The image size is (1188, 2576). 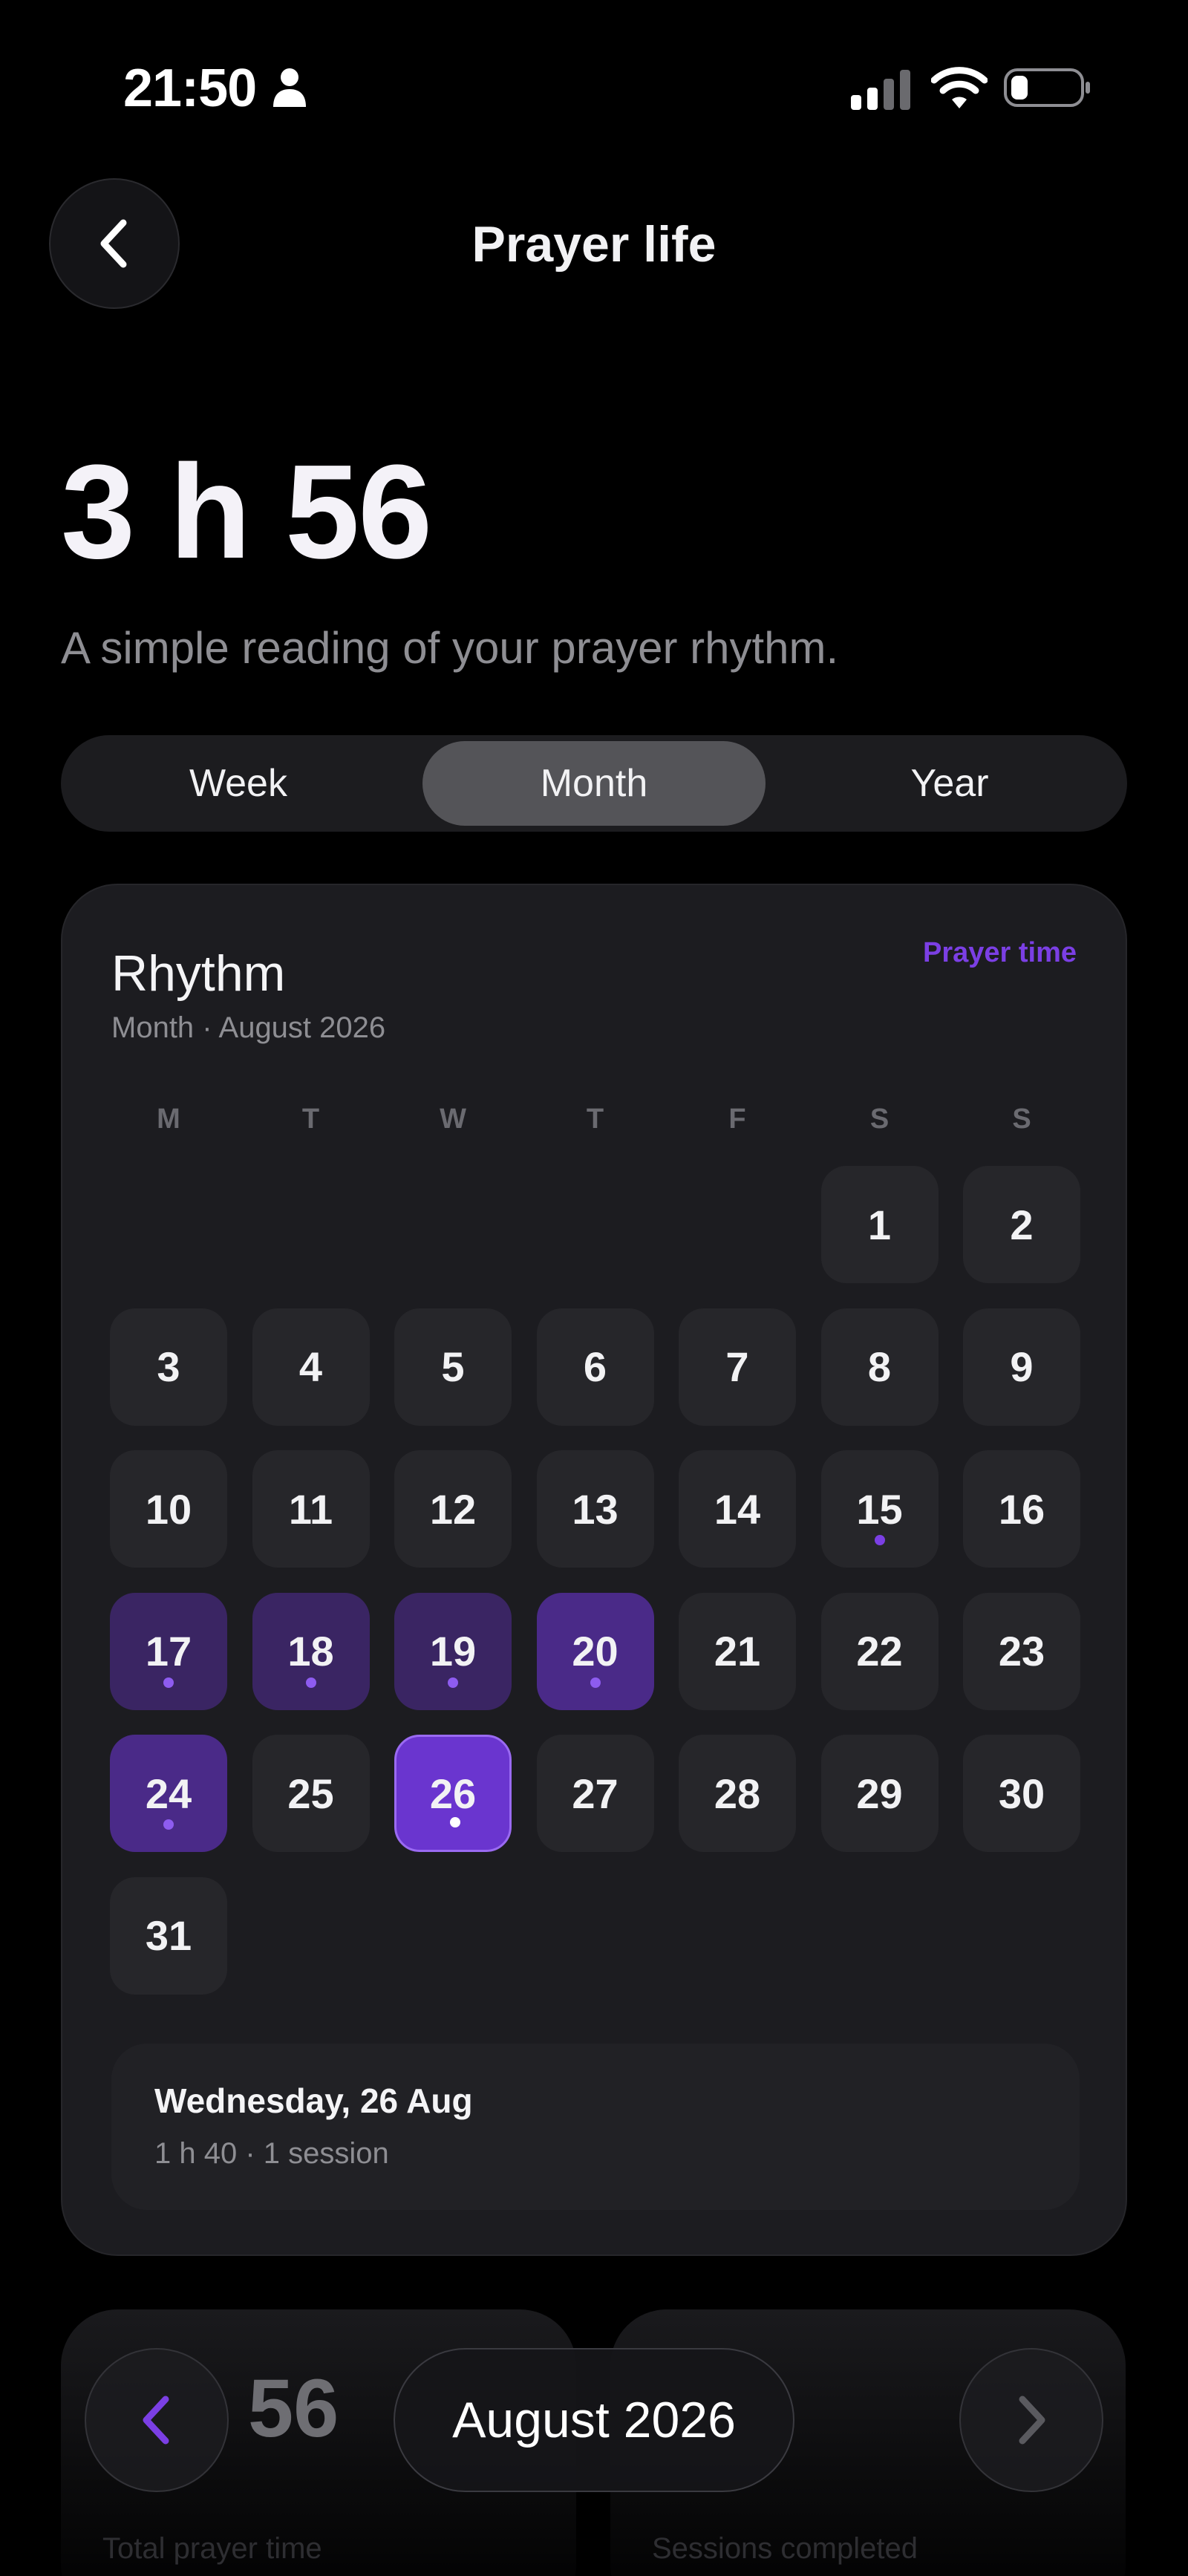 I want to click on calendar-day-5: 5, so click(x=453, y=1367).